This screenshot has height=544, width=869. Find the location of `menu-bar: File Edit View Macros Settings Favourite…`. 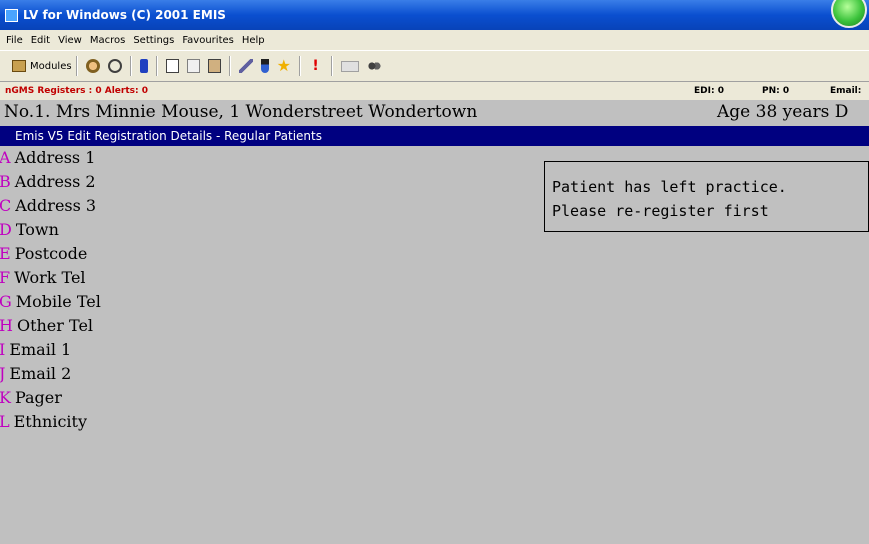

menu-bar: File Edit View Macros Settings Favourite… is located at coordinates (434, 40).